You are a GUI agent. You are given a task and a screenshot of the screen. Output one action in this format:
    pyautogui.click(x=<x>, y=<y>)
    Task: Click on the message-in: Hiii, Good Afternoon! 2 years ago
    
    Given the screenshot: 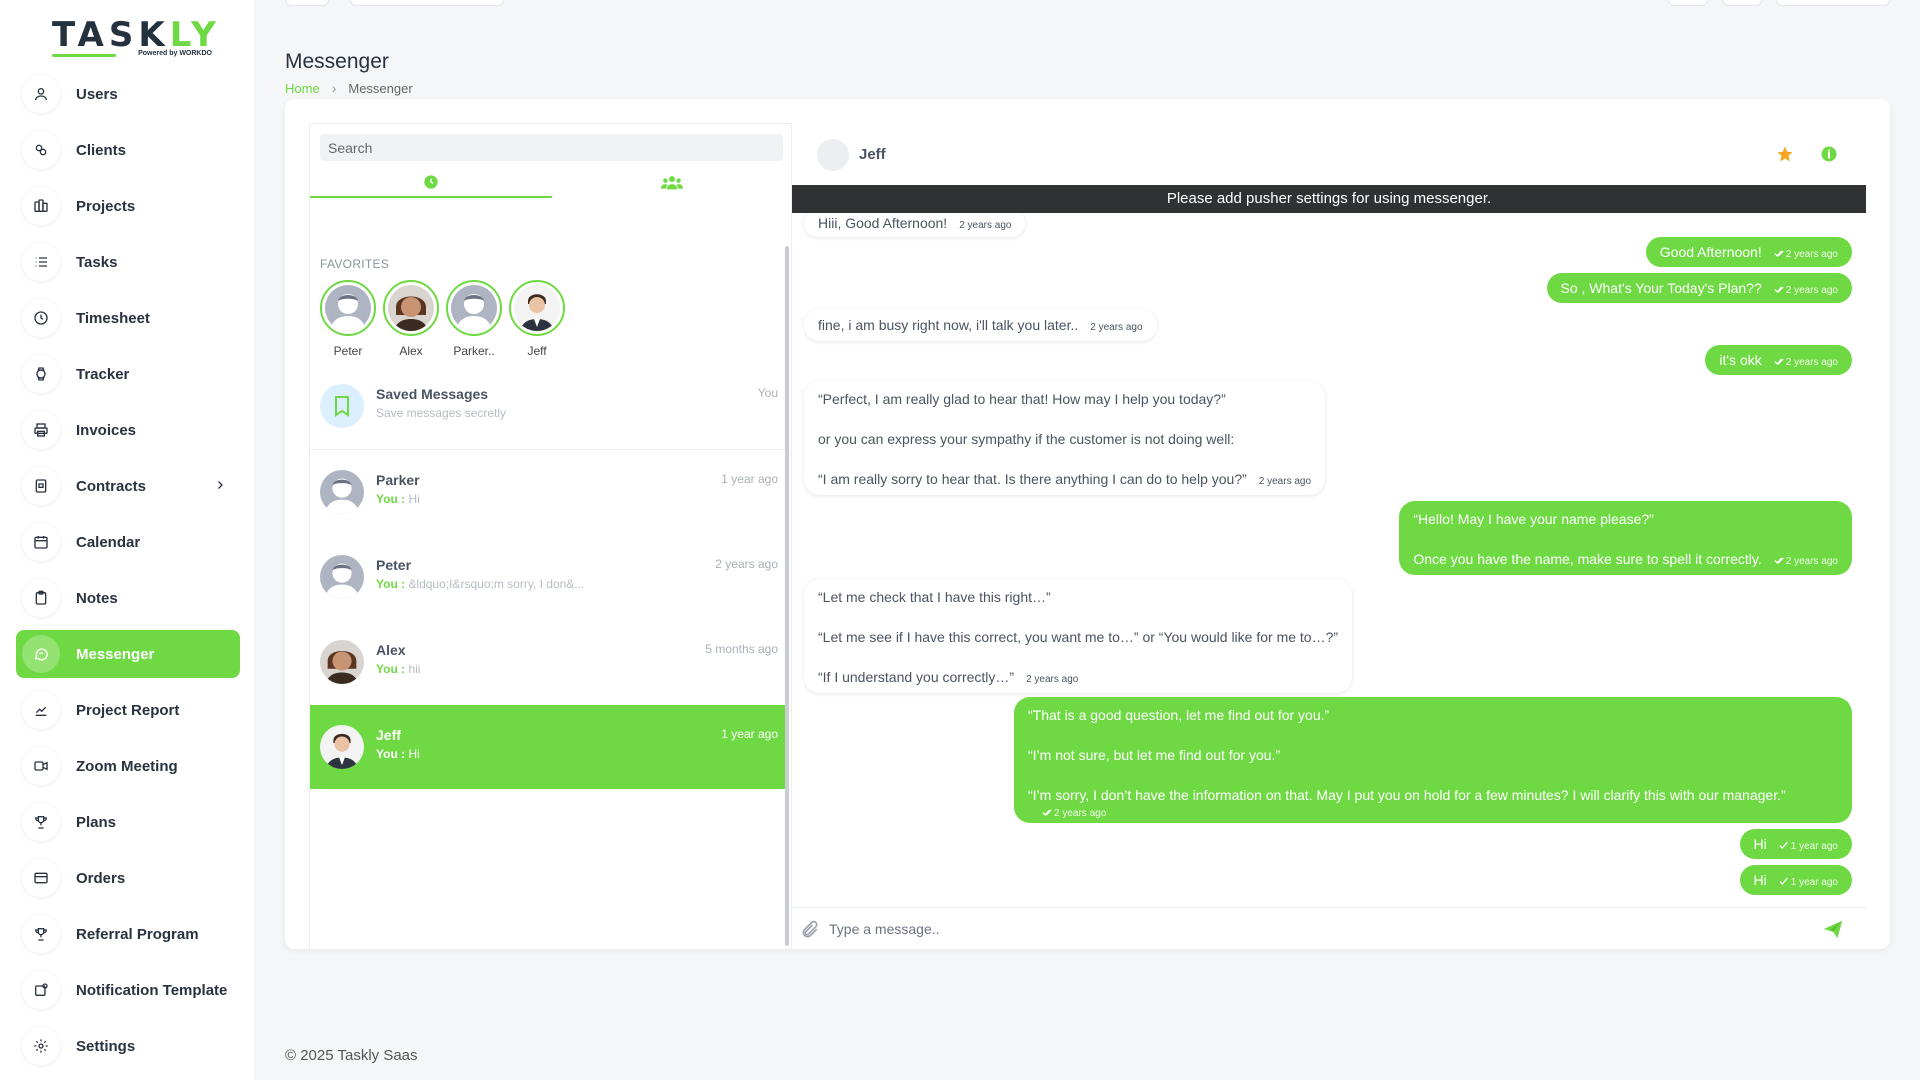 What is the action you would take?
    pyautogui.click(x=915, y=225)
    